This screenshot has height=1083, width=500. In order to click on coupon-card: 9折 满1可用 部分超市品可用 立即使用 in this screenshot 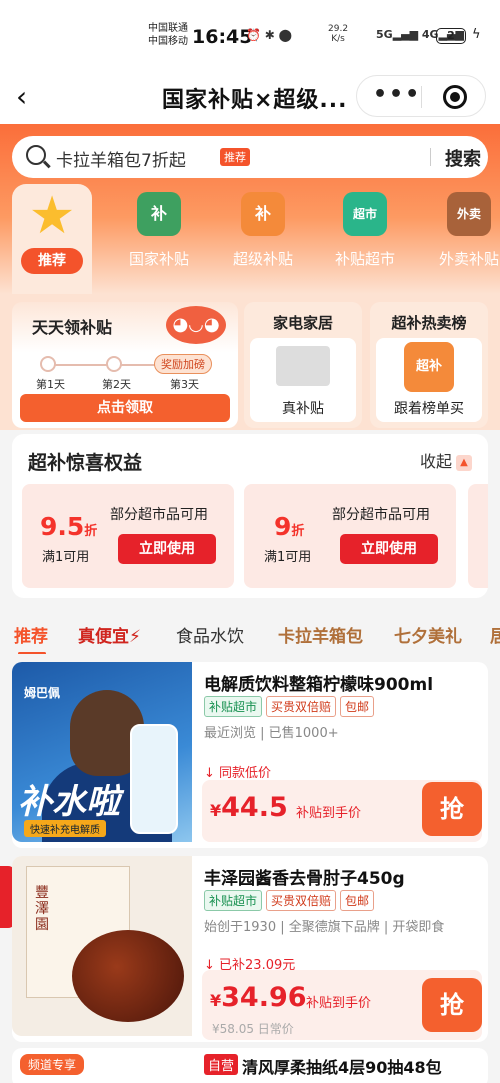, I will do `click(350, 536)`.